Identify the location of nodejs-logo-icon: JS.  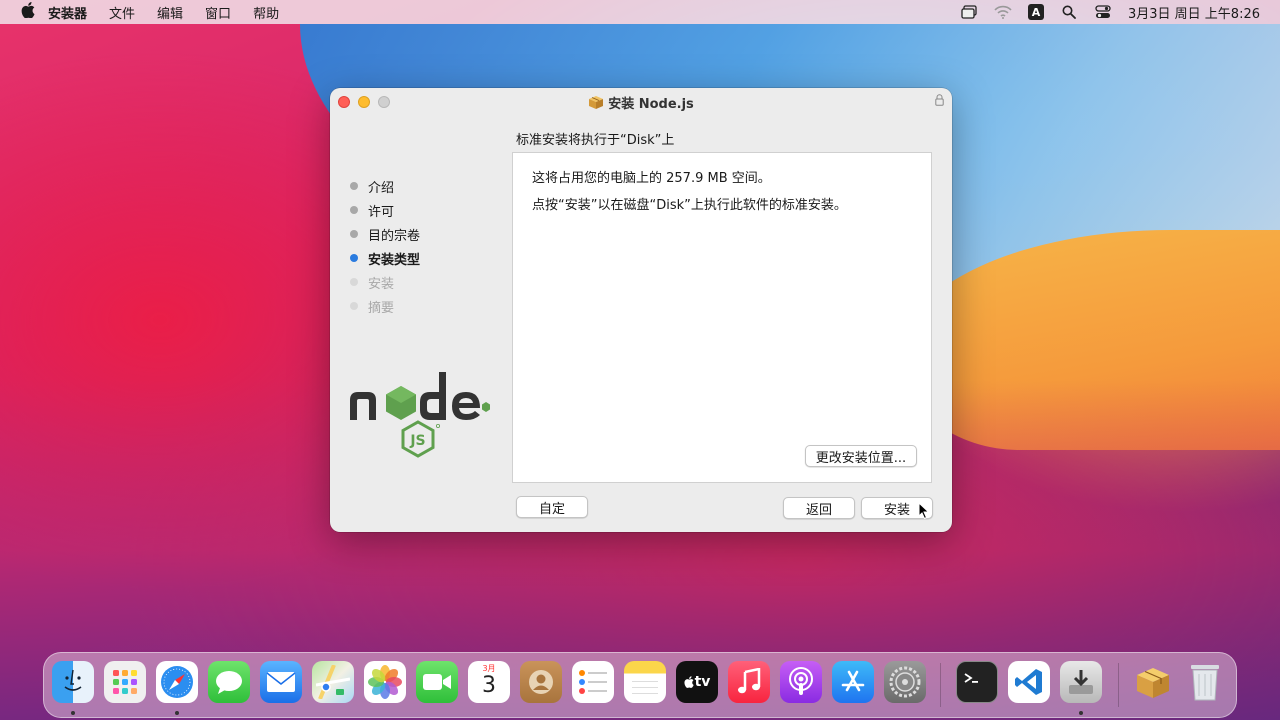
(420, 415).